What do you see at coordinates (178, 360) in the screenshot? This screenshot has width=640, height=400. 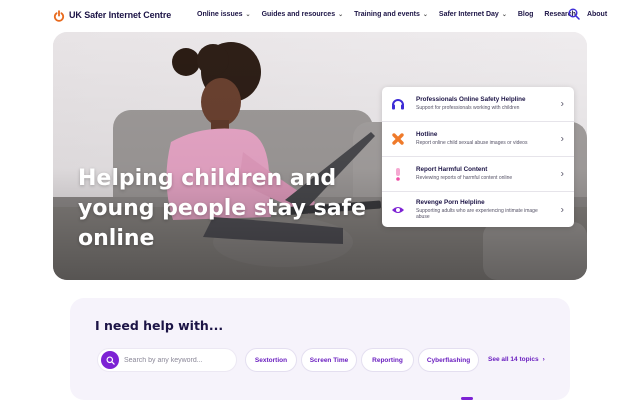 I see `keyword-search-input` at bounding box center [178, 360].